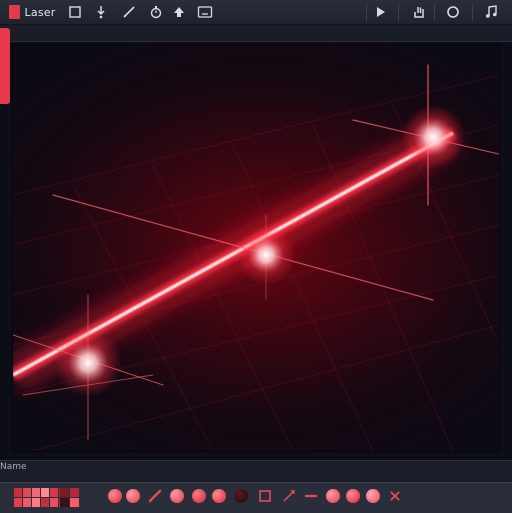  I want to click on rectangle-icon, so click(265, 496).